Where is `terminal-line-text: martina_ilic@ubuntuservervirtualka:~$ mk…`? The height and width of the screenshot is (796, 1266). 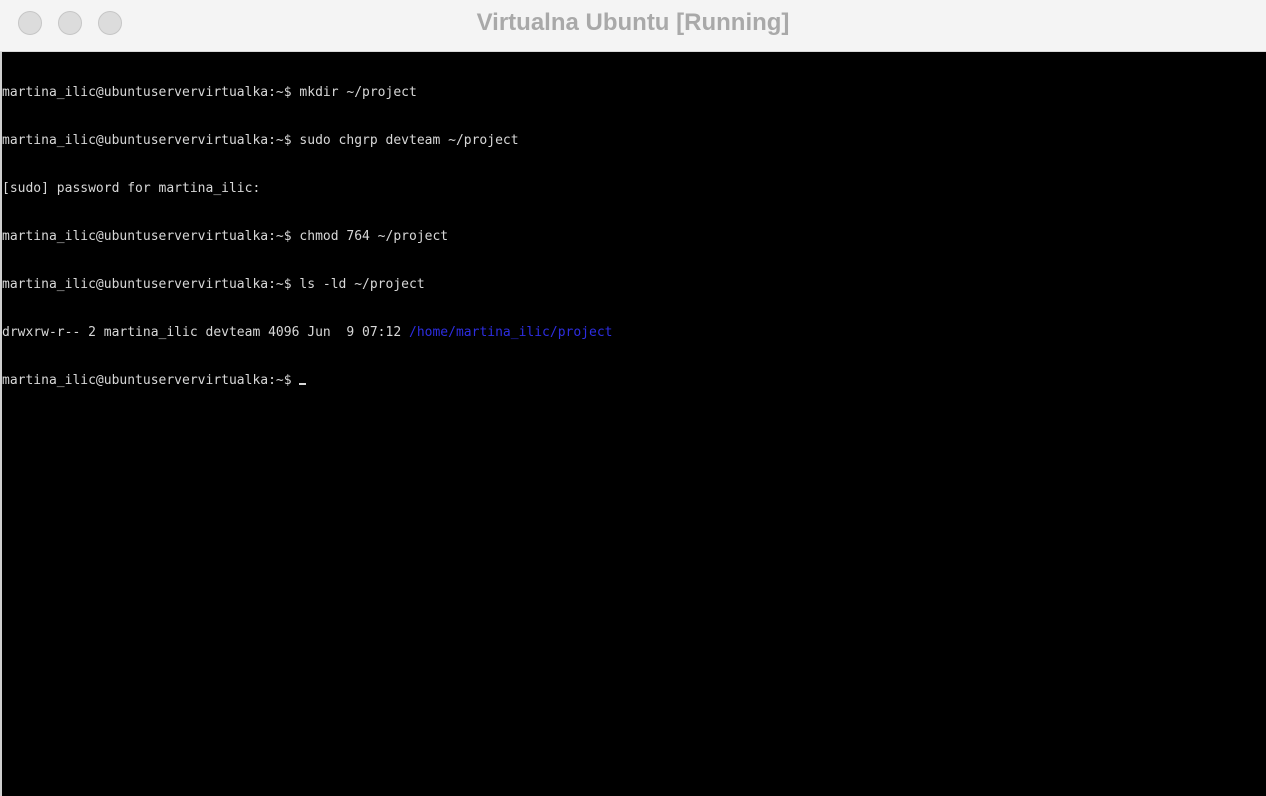
terminal-line-text: martina_ilic@ubuntuservervirtualka:~$ mk… is located at coordinates (209, 92).